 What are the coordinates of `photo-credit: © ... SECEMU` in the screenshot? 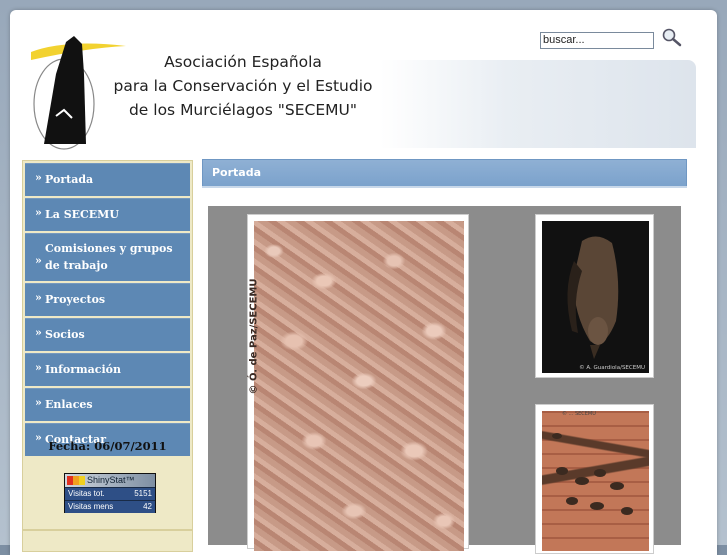 It's located at (579, 414).